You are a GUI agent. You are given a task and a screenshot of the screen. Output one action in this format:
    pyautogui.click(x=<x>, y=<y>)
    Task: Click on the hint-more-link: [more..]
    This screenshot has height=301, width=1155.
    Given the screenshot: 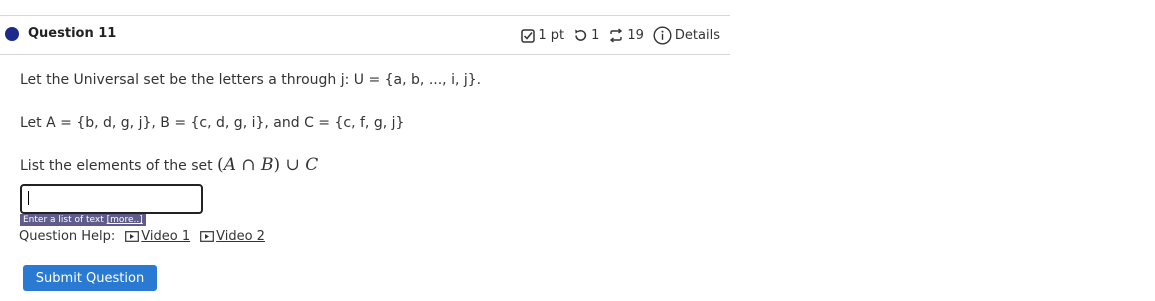 What is the action you would take?
    pyautogui.click(x=125, y=220)
    